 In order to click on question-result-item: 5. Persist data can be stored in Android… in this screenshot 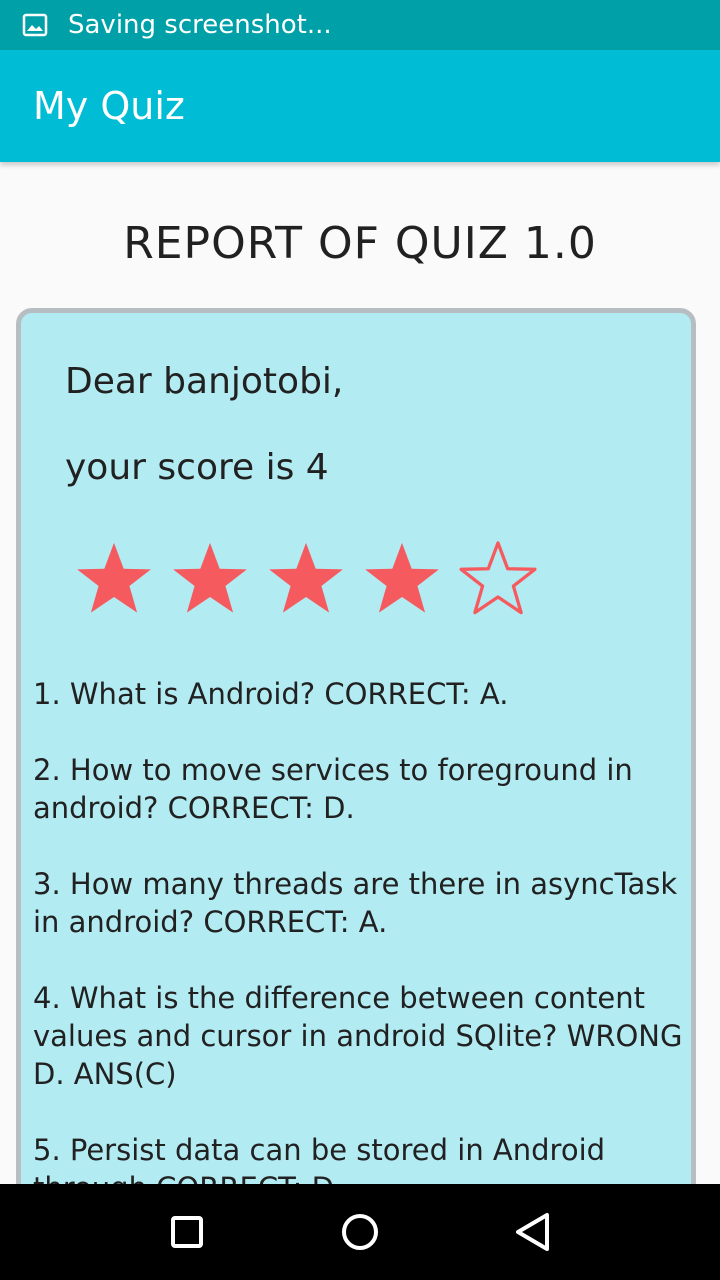, I will do `click(319, 1158)`.